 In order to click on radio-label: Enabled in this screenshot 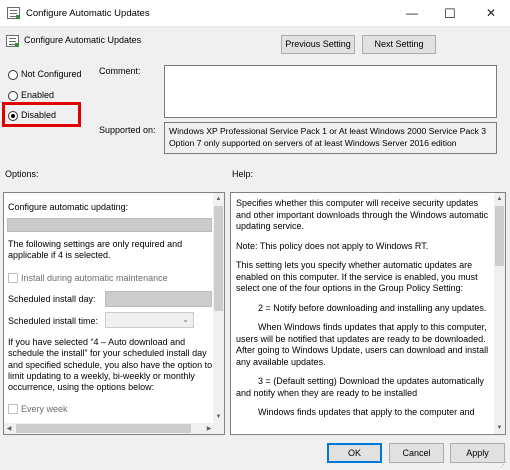, I will do `click(38, 95)`.